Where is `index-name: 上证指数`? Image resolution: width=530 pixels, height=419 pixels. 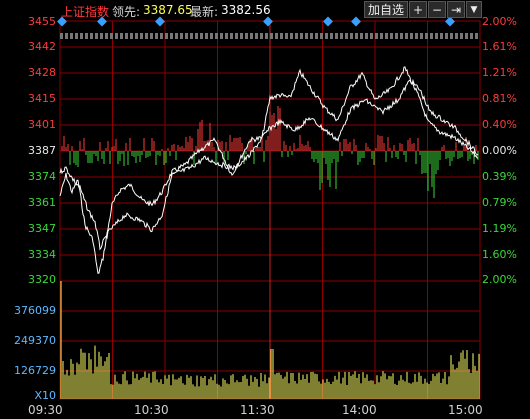
index-name: 上证指数 is located at coordinates (85, 12).